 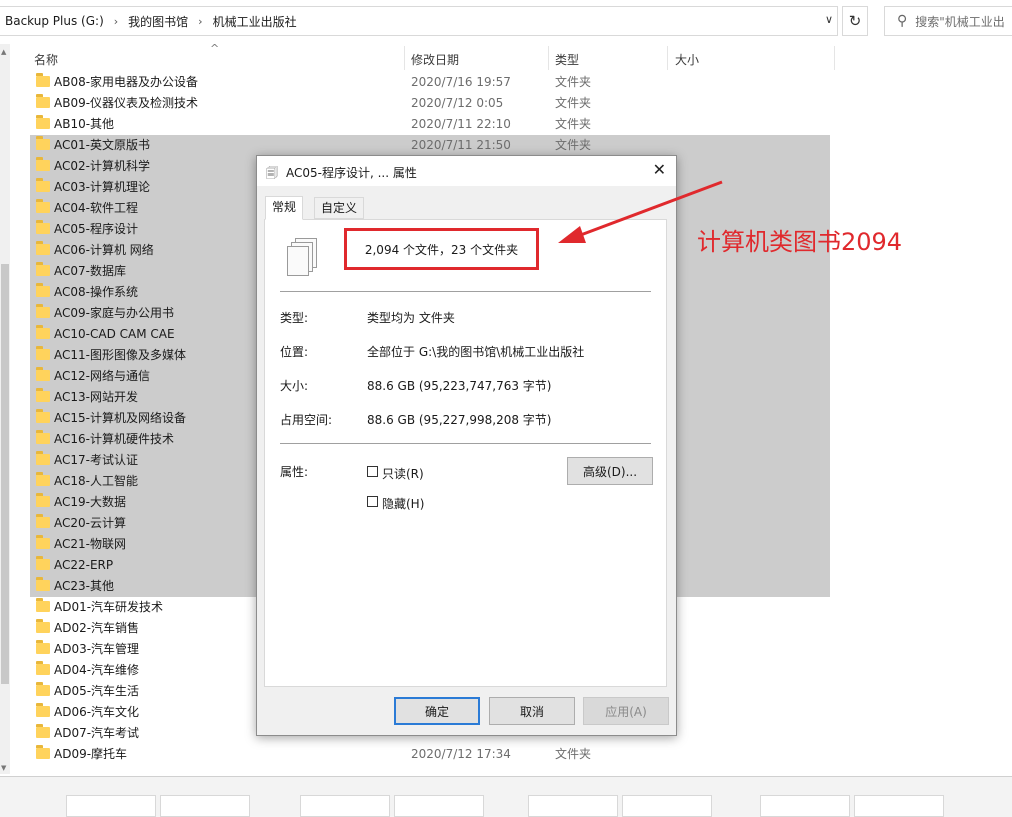 What do you see at coordinates (459, 386) in the screenshot?
I see `size-value: 88.6 GB (95,223,747,763 字节)` at bounding box center [459, 386].